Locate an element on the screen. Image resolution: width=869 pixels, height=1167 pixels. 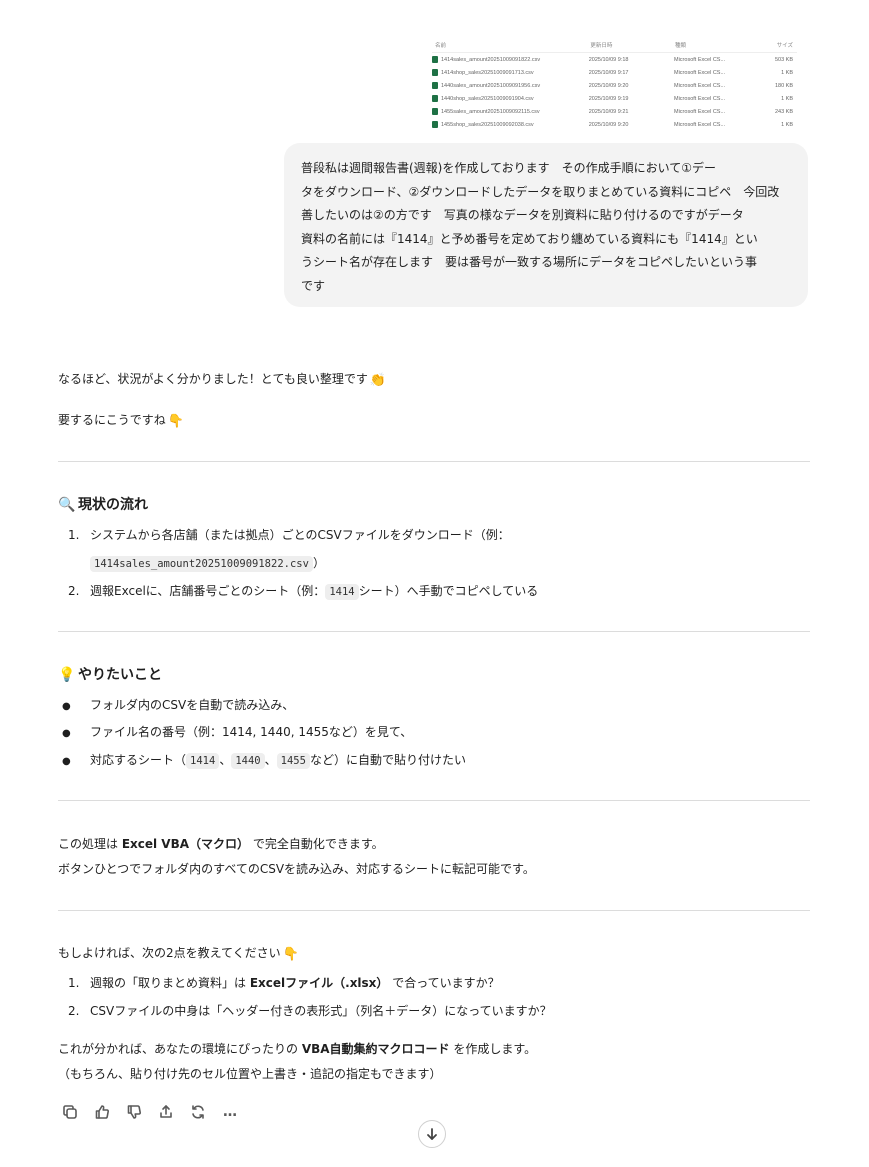
list-item-continuation: 1414sales_amount20251009091822.csv） is located at coordinates (207, 563).